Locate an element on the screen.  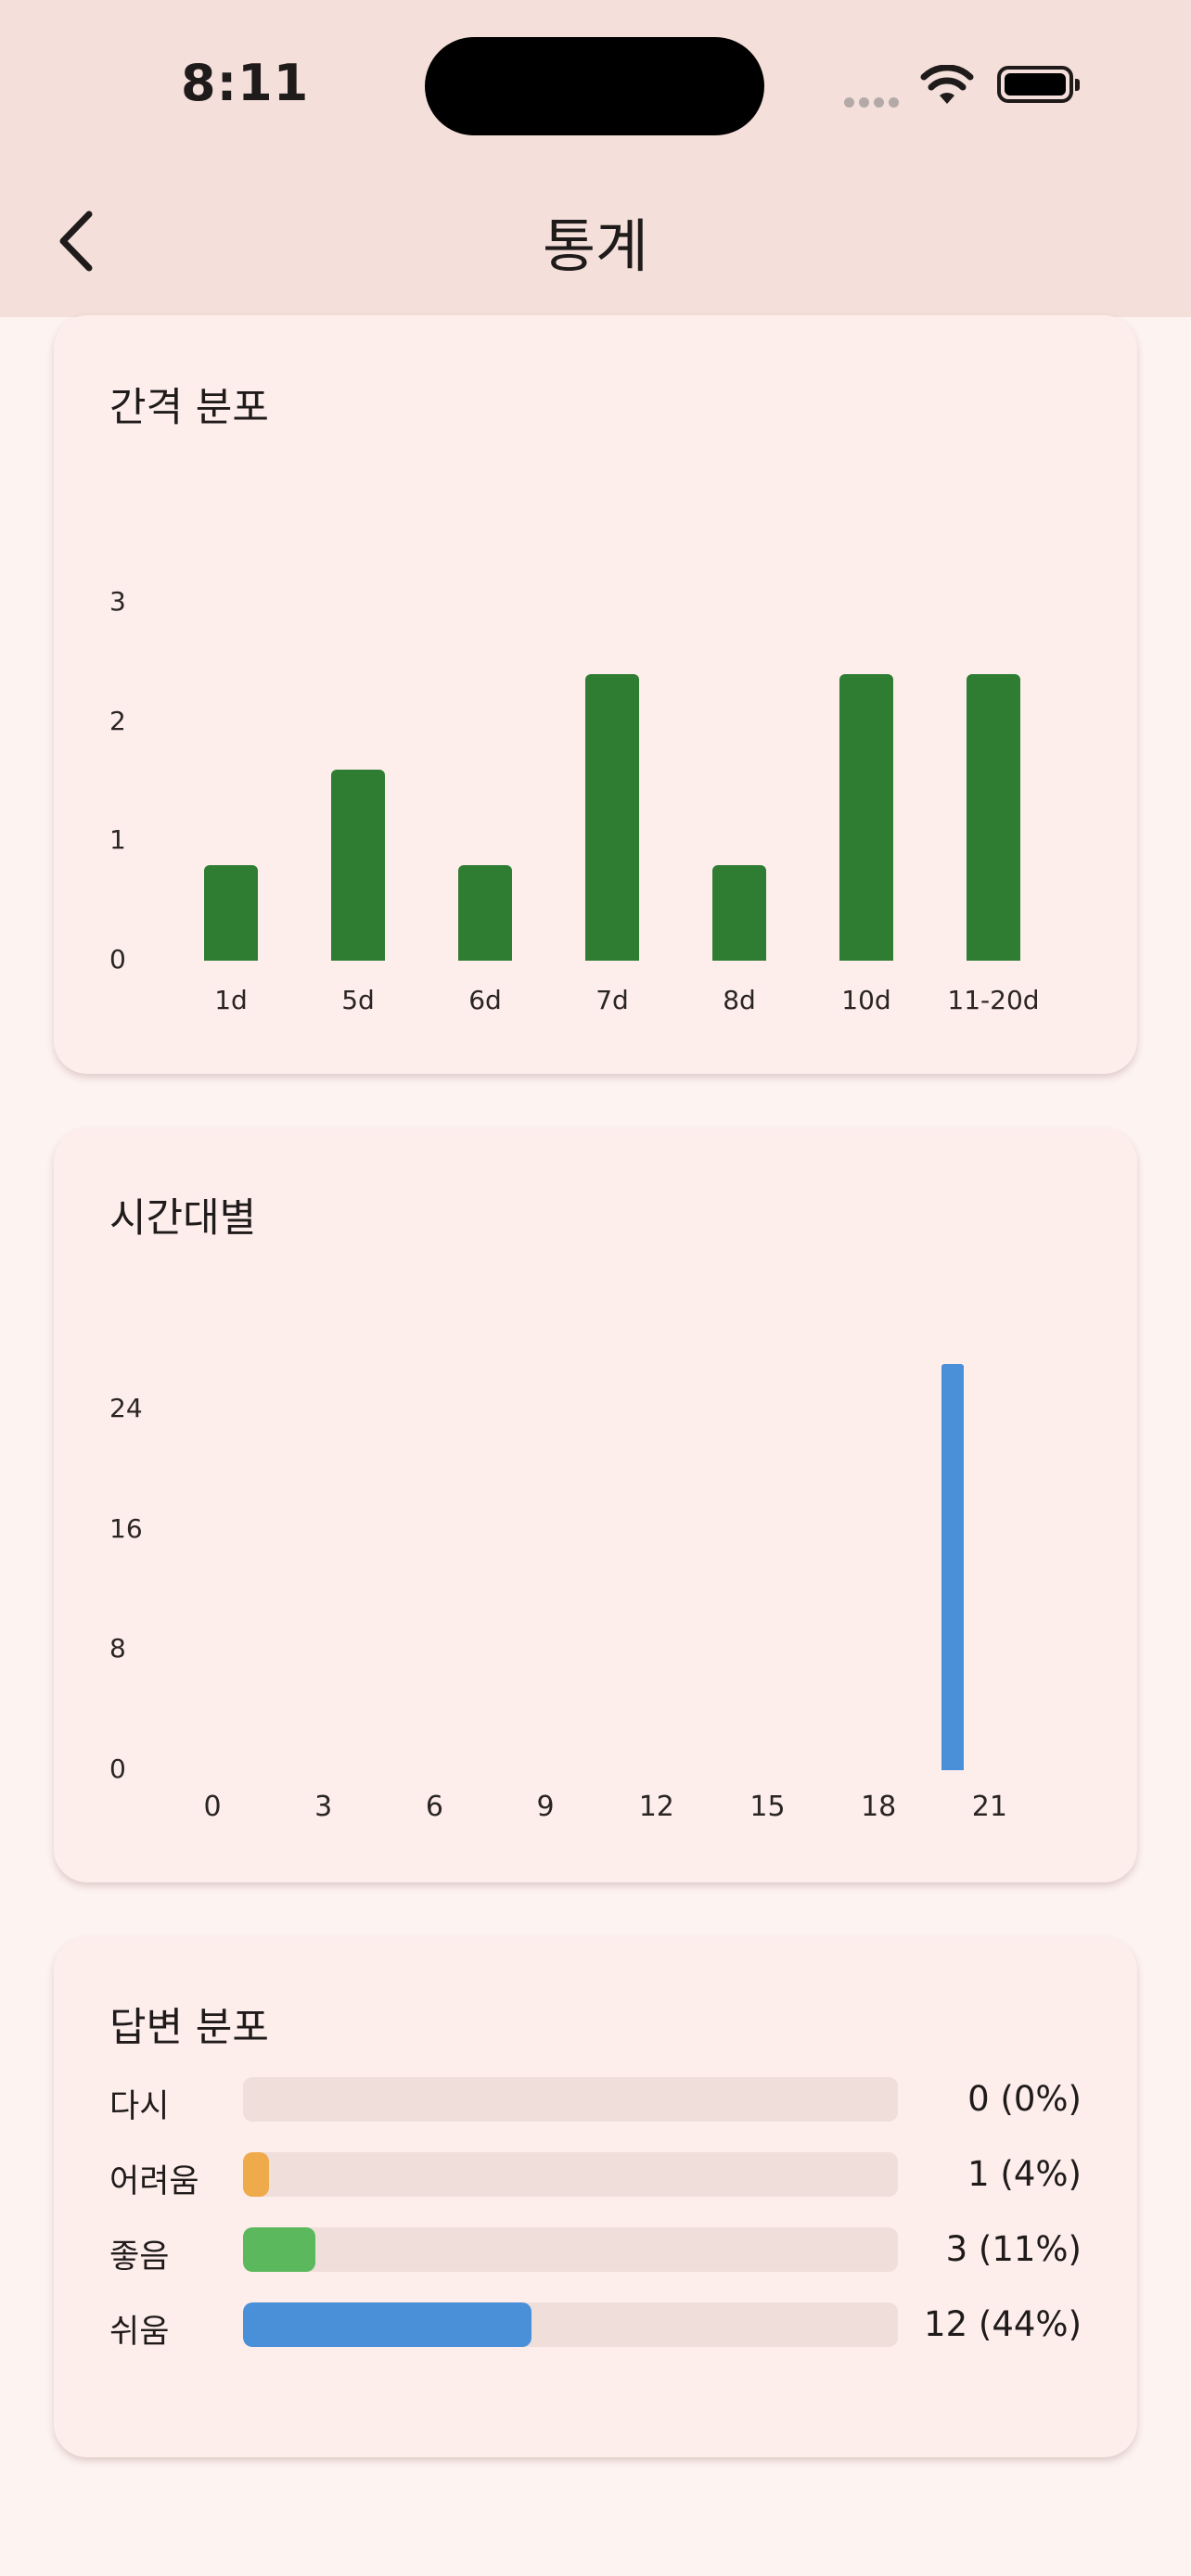
x-axis-tick: 3 is located at coordinates (323, 1807).